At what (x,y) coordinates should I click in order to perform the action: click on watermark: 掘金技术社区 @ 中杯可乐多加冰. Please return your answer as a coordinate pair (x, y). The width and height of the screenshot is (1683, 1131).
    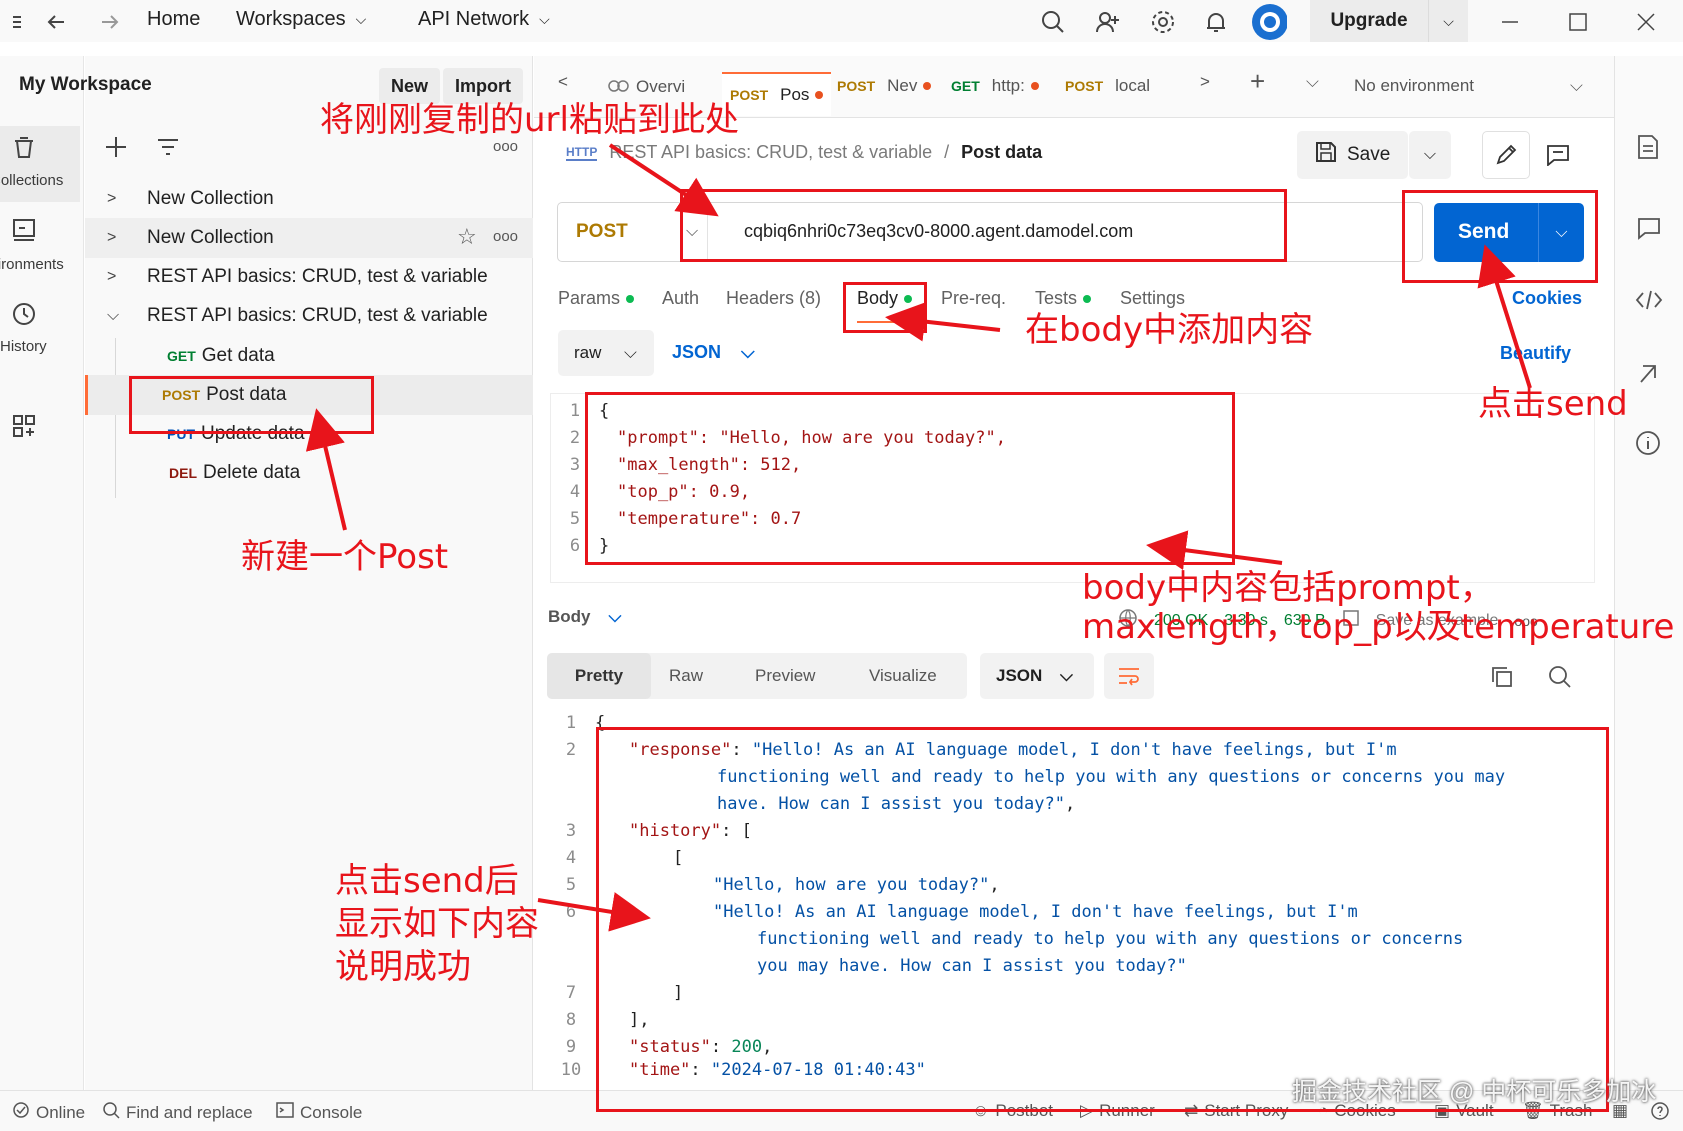
    Looking at the image, I should click on (1474, 1092).